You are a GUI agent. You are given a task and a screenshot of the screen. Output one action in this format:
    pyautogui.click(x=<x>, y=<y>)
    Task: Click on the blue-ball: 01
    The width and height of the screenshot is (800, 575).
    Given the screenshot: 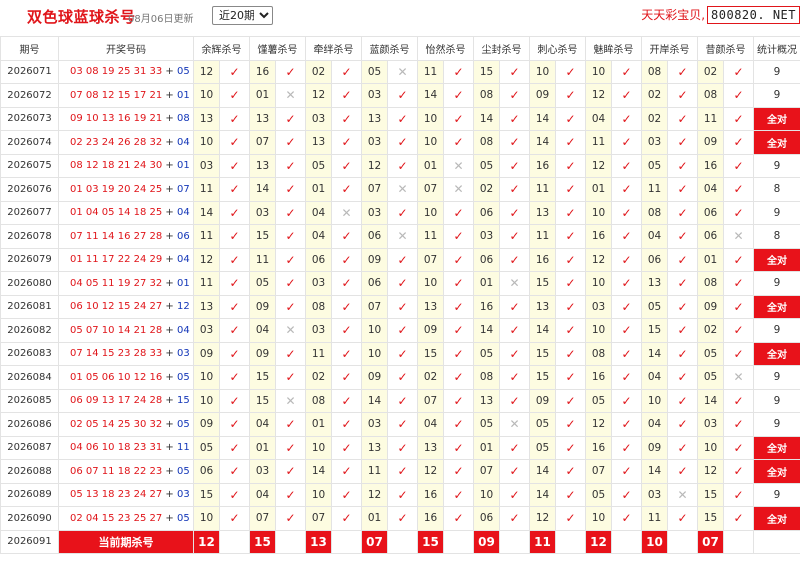 What is the action you would take?
    pyautogui.click(x=183, y=166)
    